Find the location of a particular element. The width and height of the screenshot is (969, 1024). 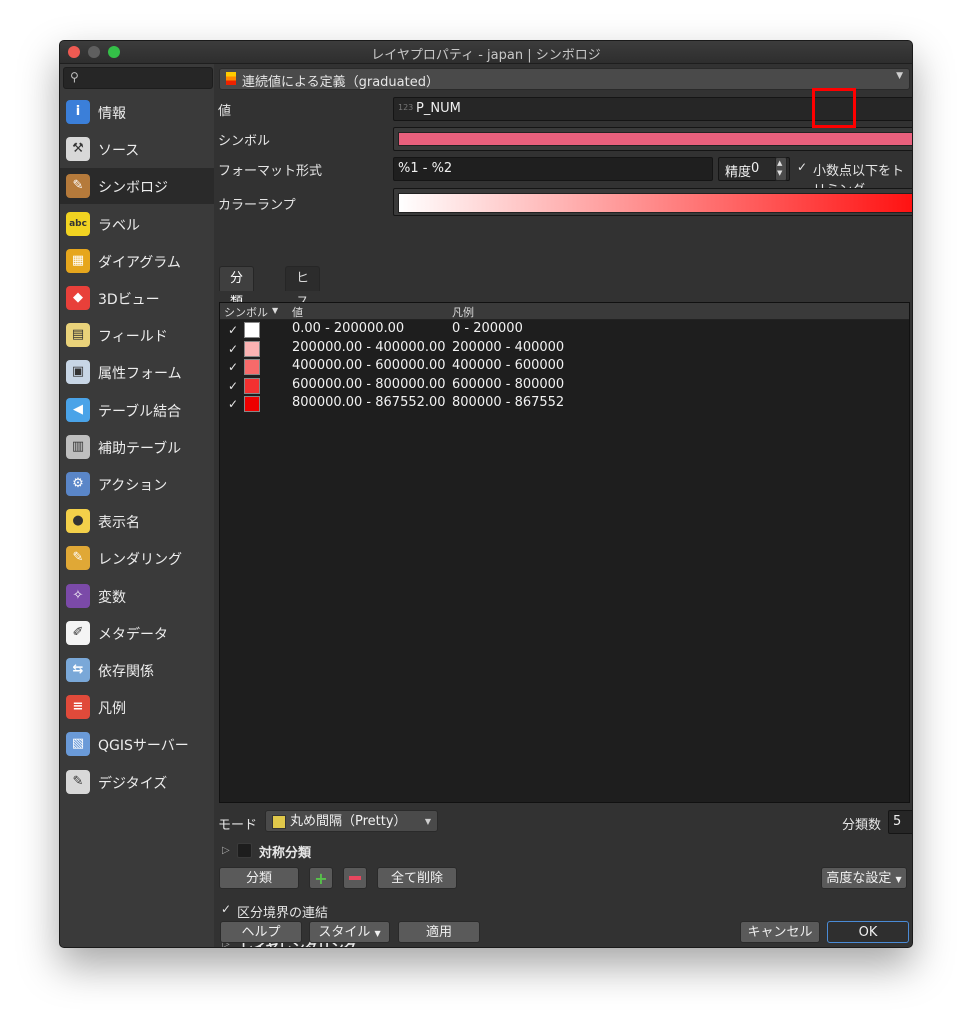

apply-button: 適用 is located at coordinates (439, 932).